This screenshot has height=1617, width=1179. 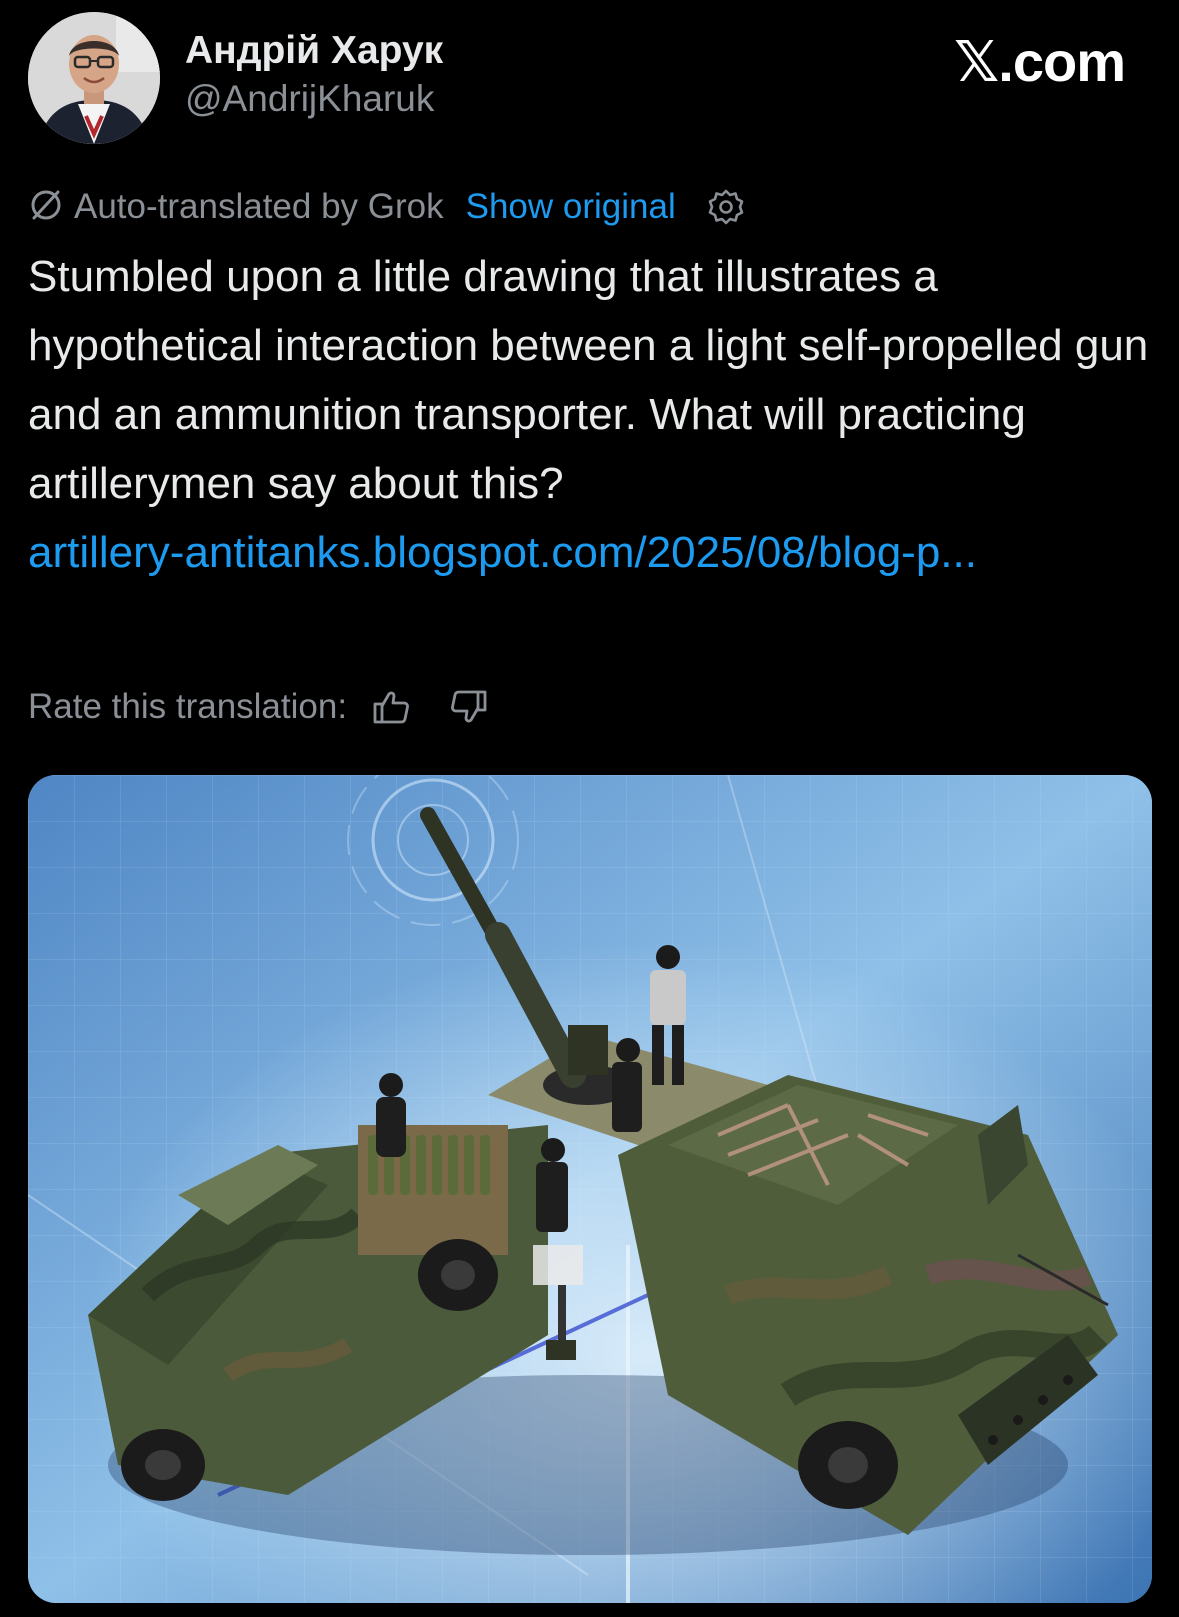 What do you see at coordinates (571, 207) in the screenshot?
I see `show-original-link: Show original` at bounding box center [571, 207].